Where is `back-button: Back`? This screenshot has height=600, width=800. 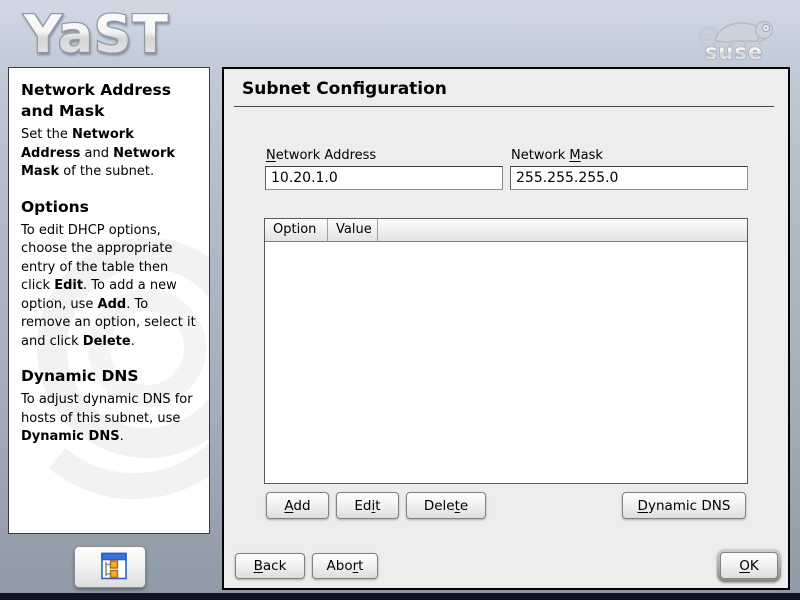 back-button: Back is located at coordinates (270, 566).